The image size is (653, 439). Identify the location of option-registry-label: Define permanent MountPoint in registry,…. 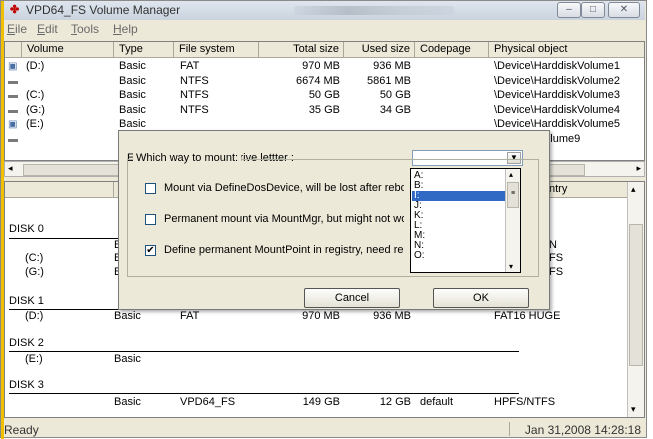
(284, 250).